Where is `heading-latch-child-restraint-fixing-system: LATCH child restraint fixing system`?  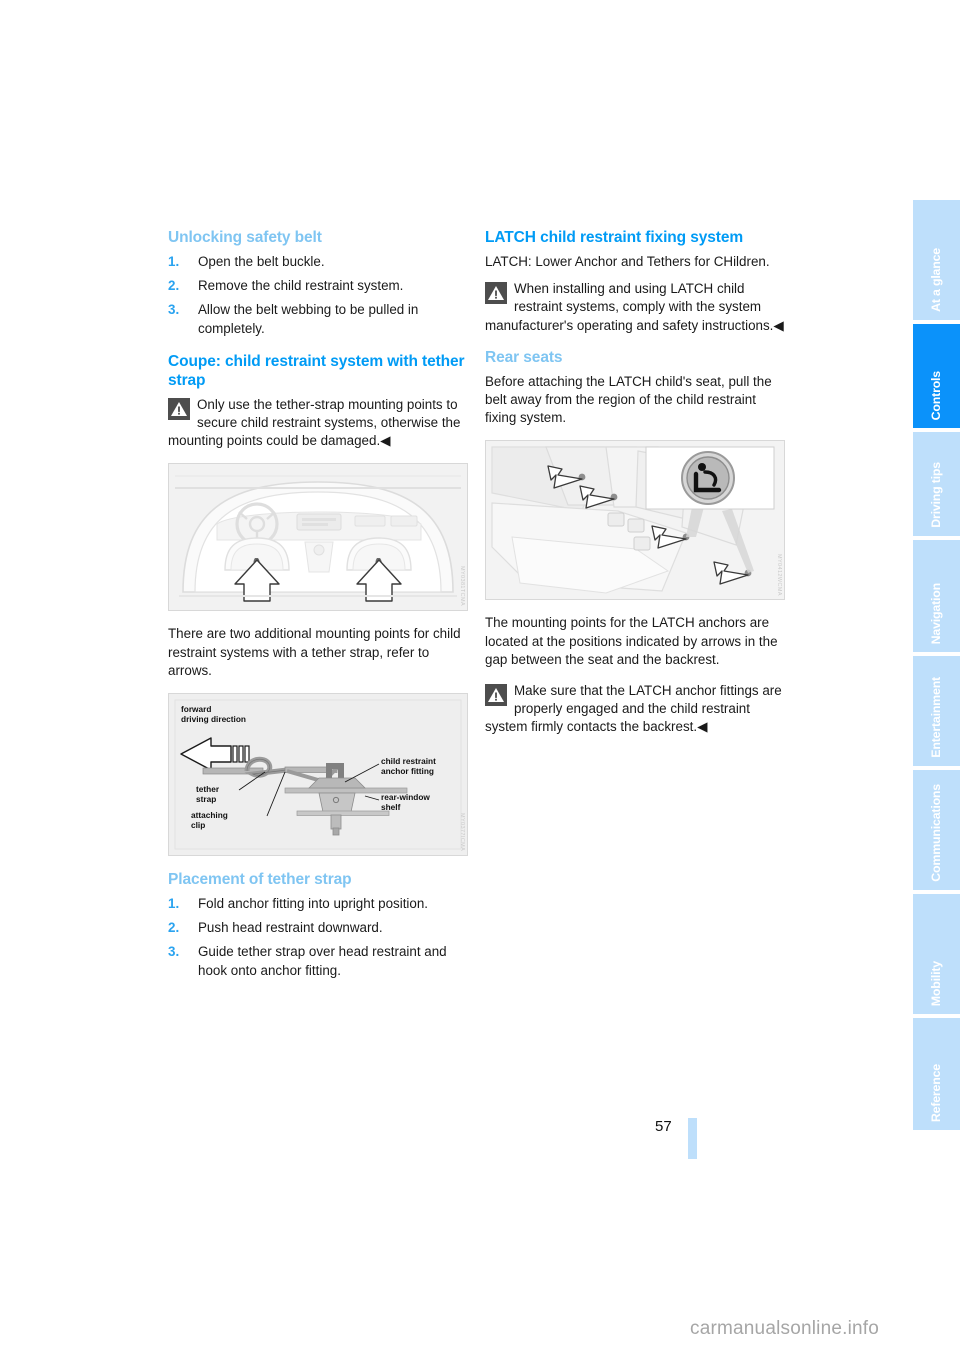
heading-latch-child-restraint-fixing-system: LATCH child restraint fixing system is located at coordinates (614, 237).